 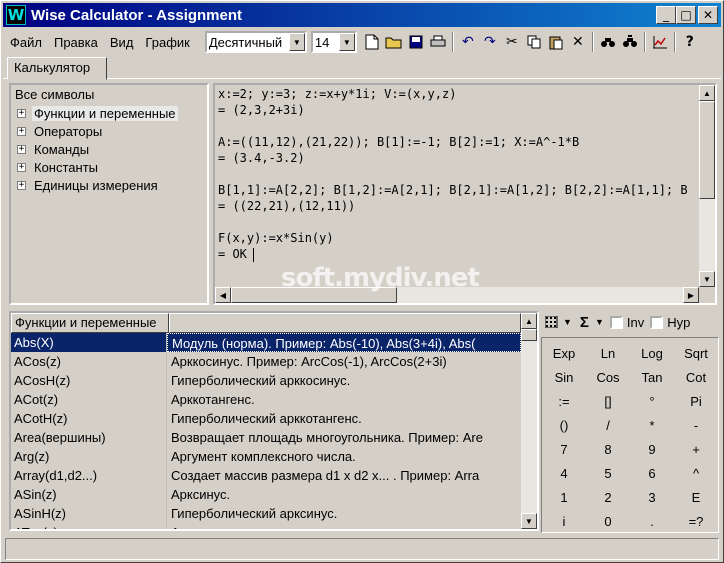 What do you see at coordinates (255, 42) in the screenshot?
I see `number-format-select: Десятичный ▼` at bounding box center [255, 42].